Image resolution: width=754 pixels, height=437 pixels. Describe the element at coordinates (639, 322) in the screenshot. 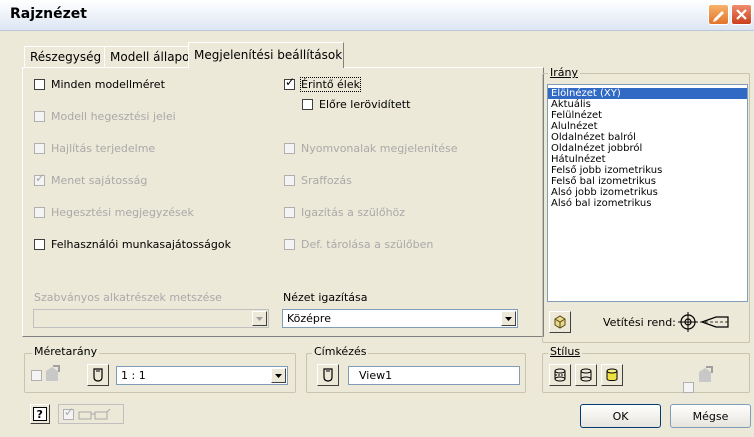

I see `projection-label: Vetítési rend:` at that location.